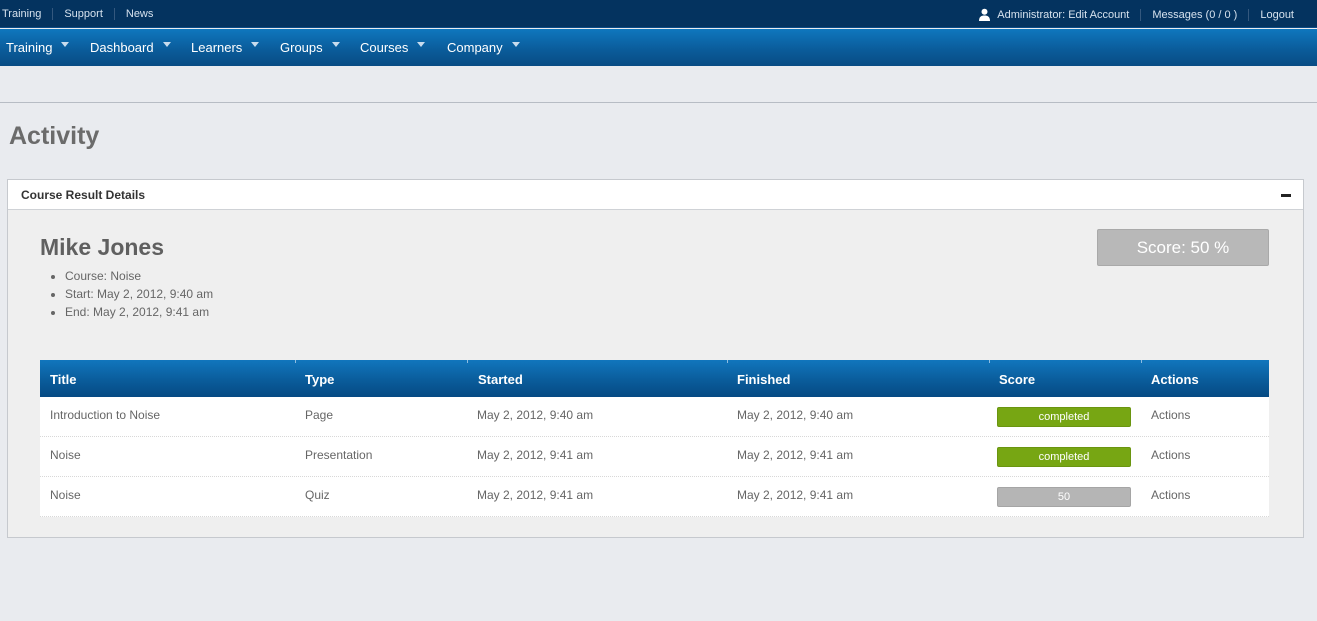 This screenshot has width=1317, height=621. I want to click on detail-end: End: May 2, 2012, 9:41 am, so click(139, 312).